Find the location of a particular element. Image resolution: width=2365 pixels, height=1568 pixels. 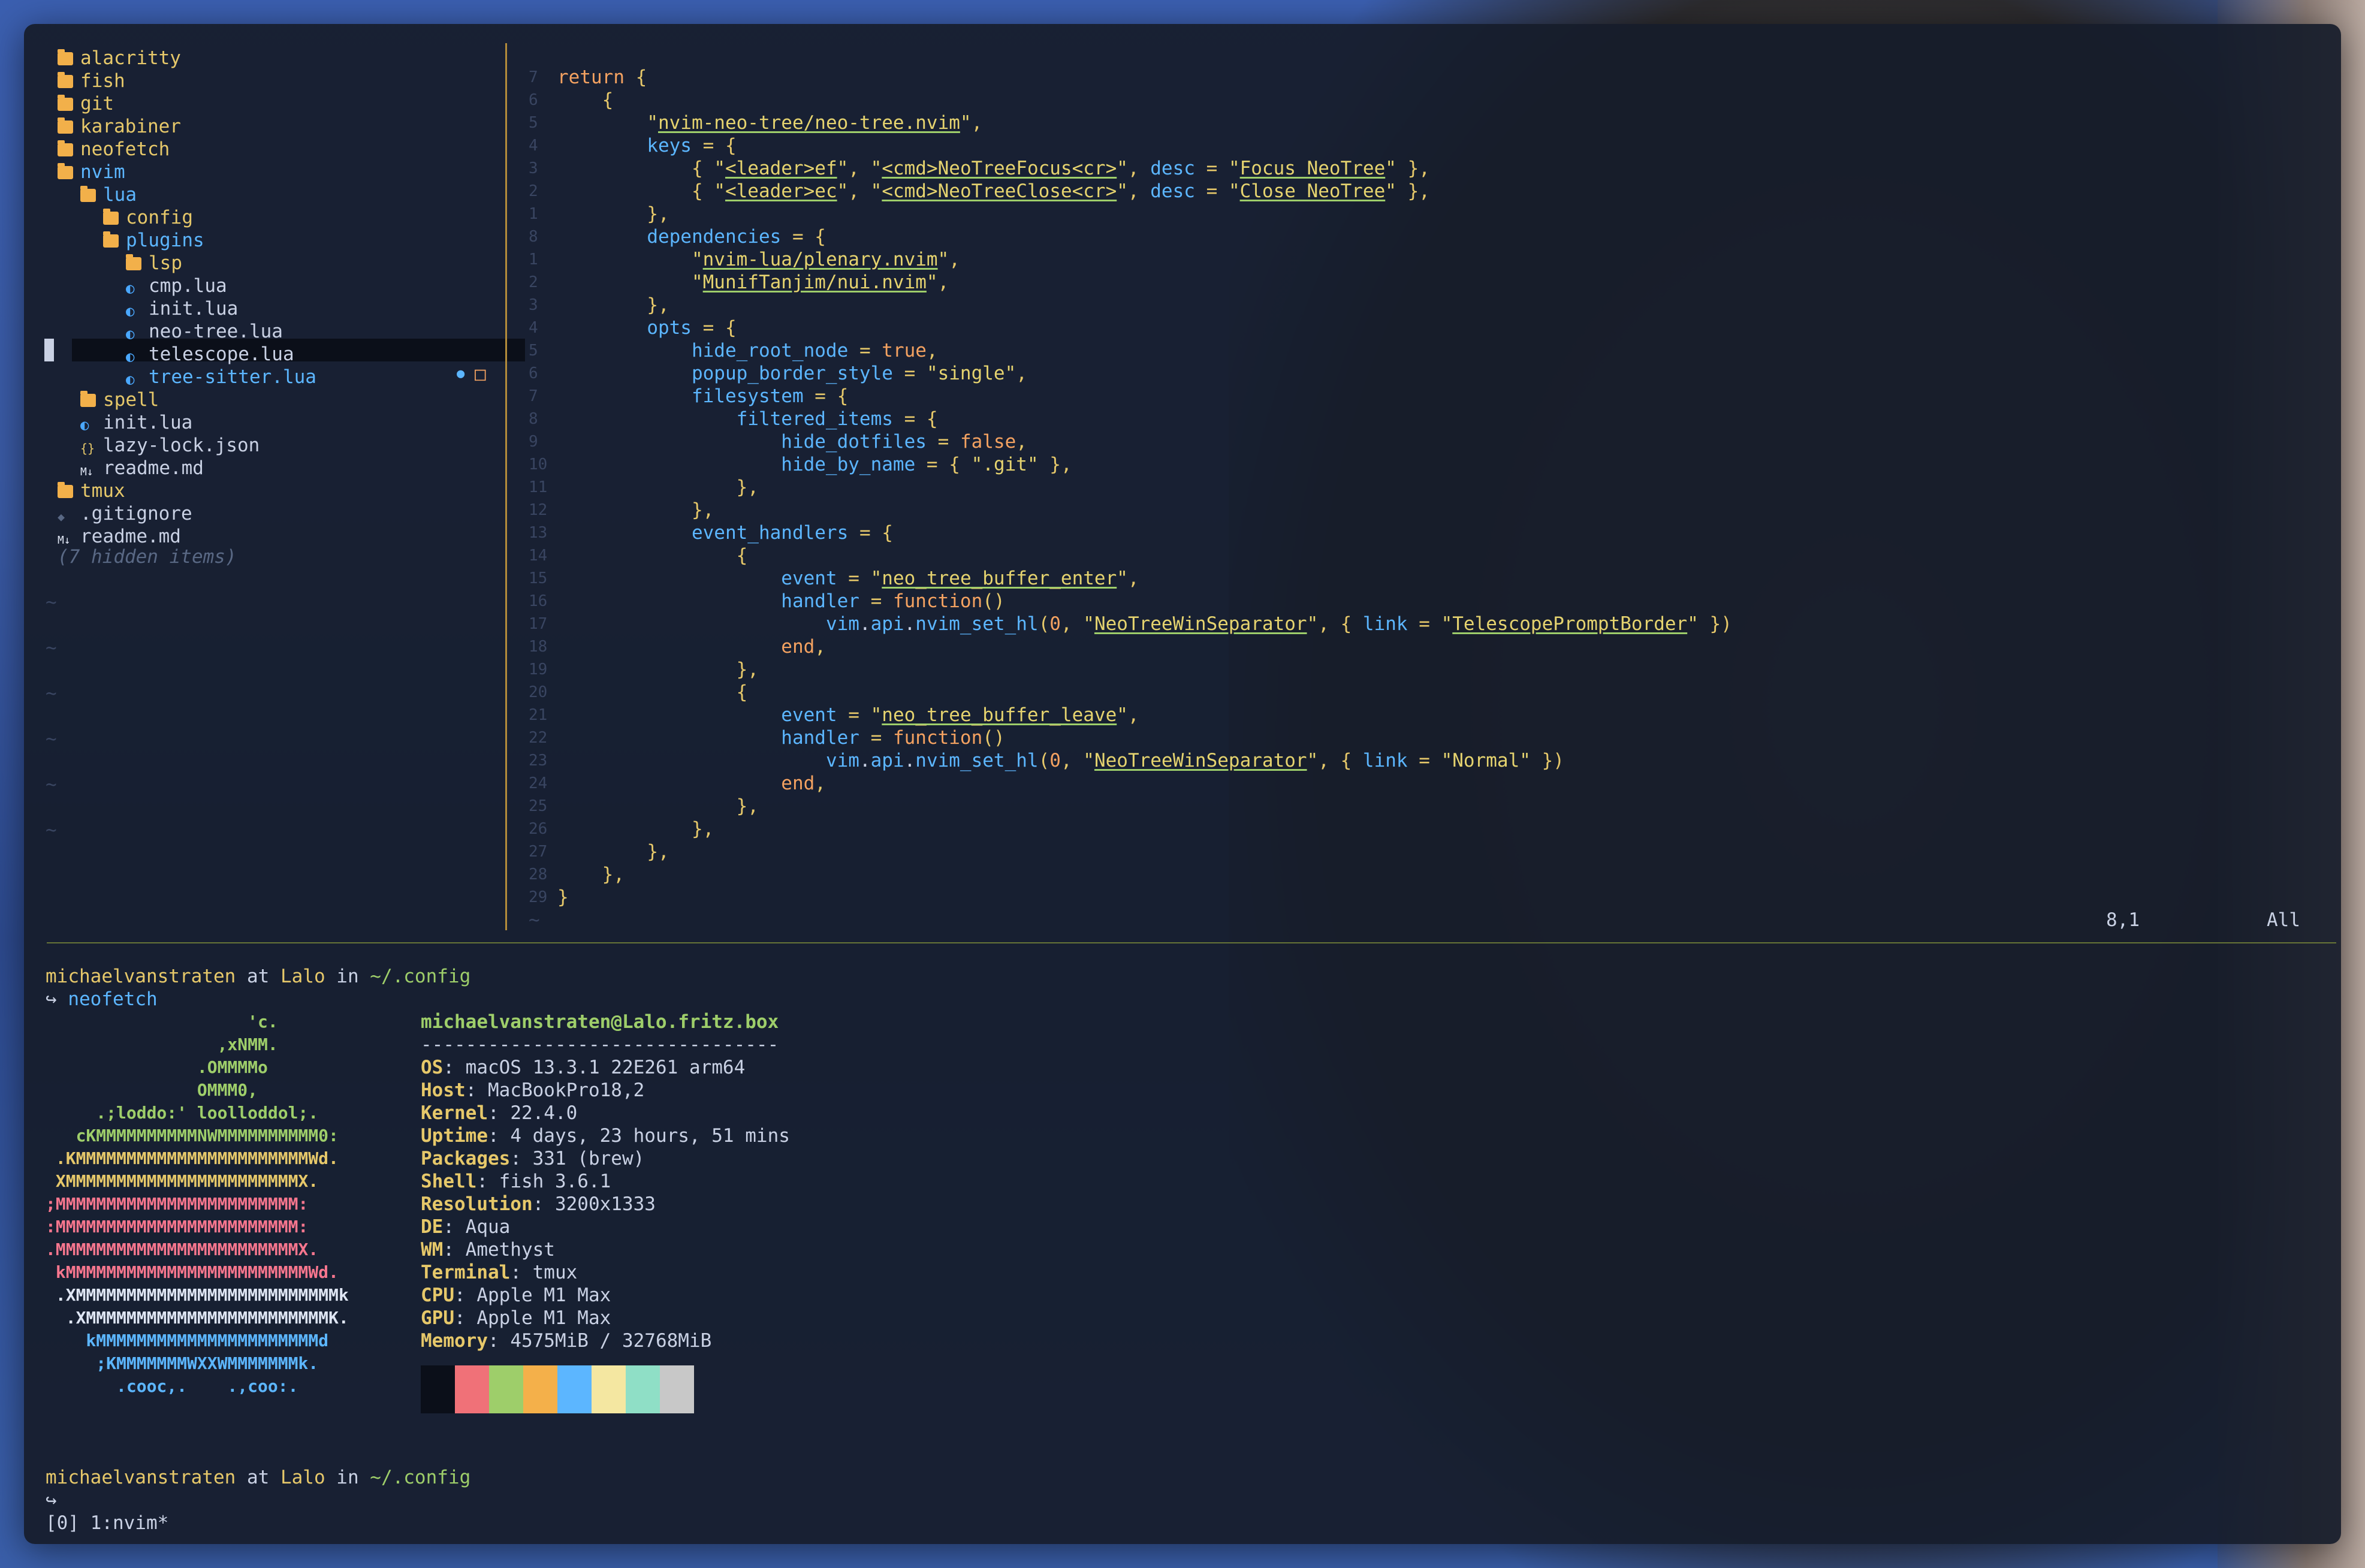

code-line: return { is located at coordinates (602, 77).